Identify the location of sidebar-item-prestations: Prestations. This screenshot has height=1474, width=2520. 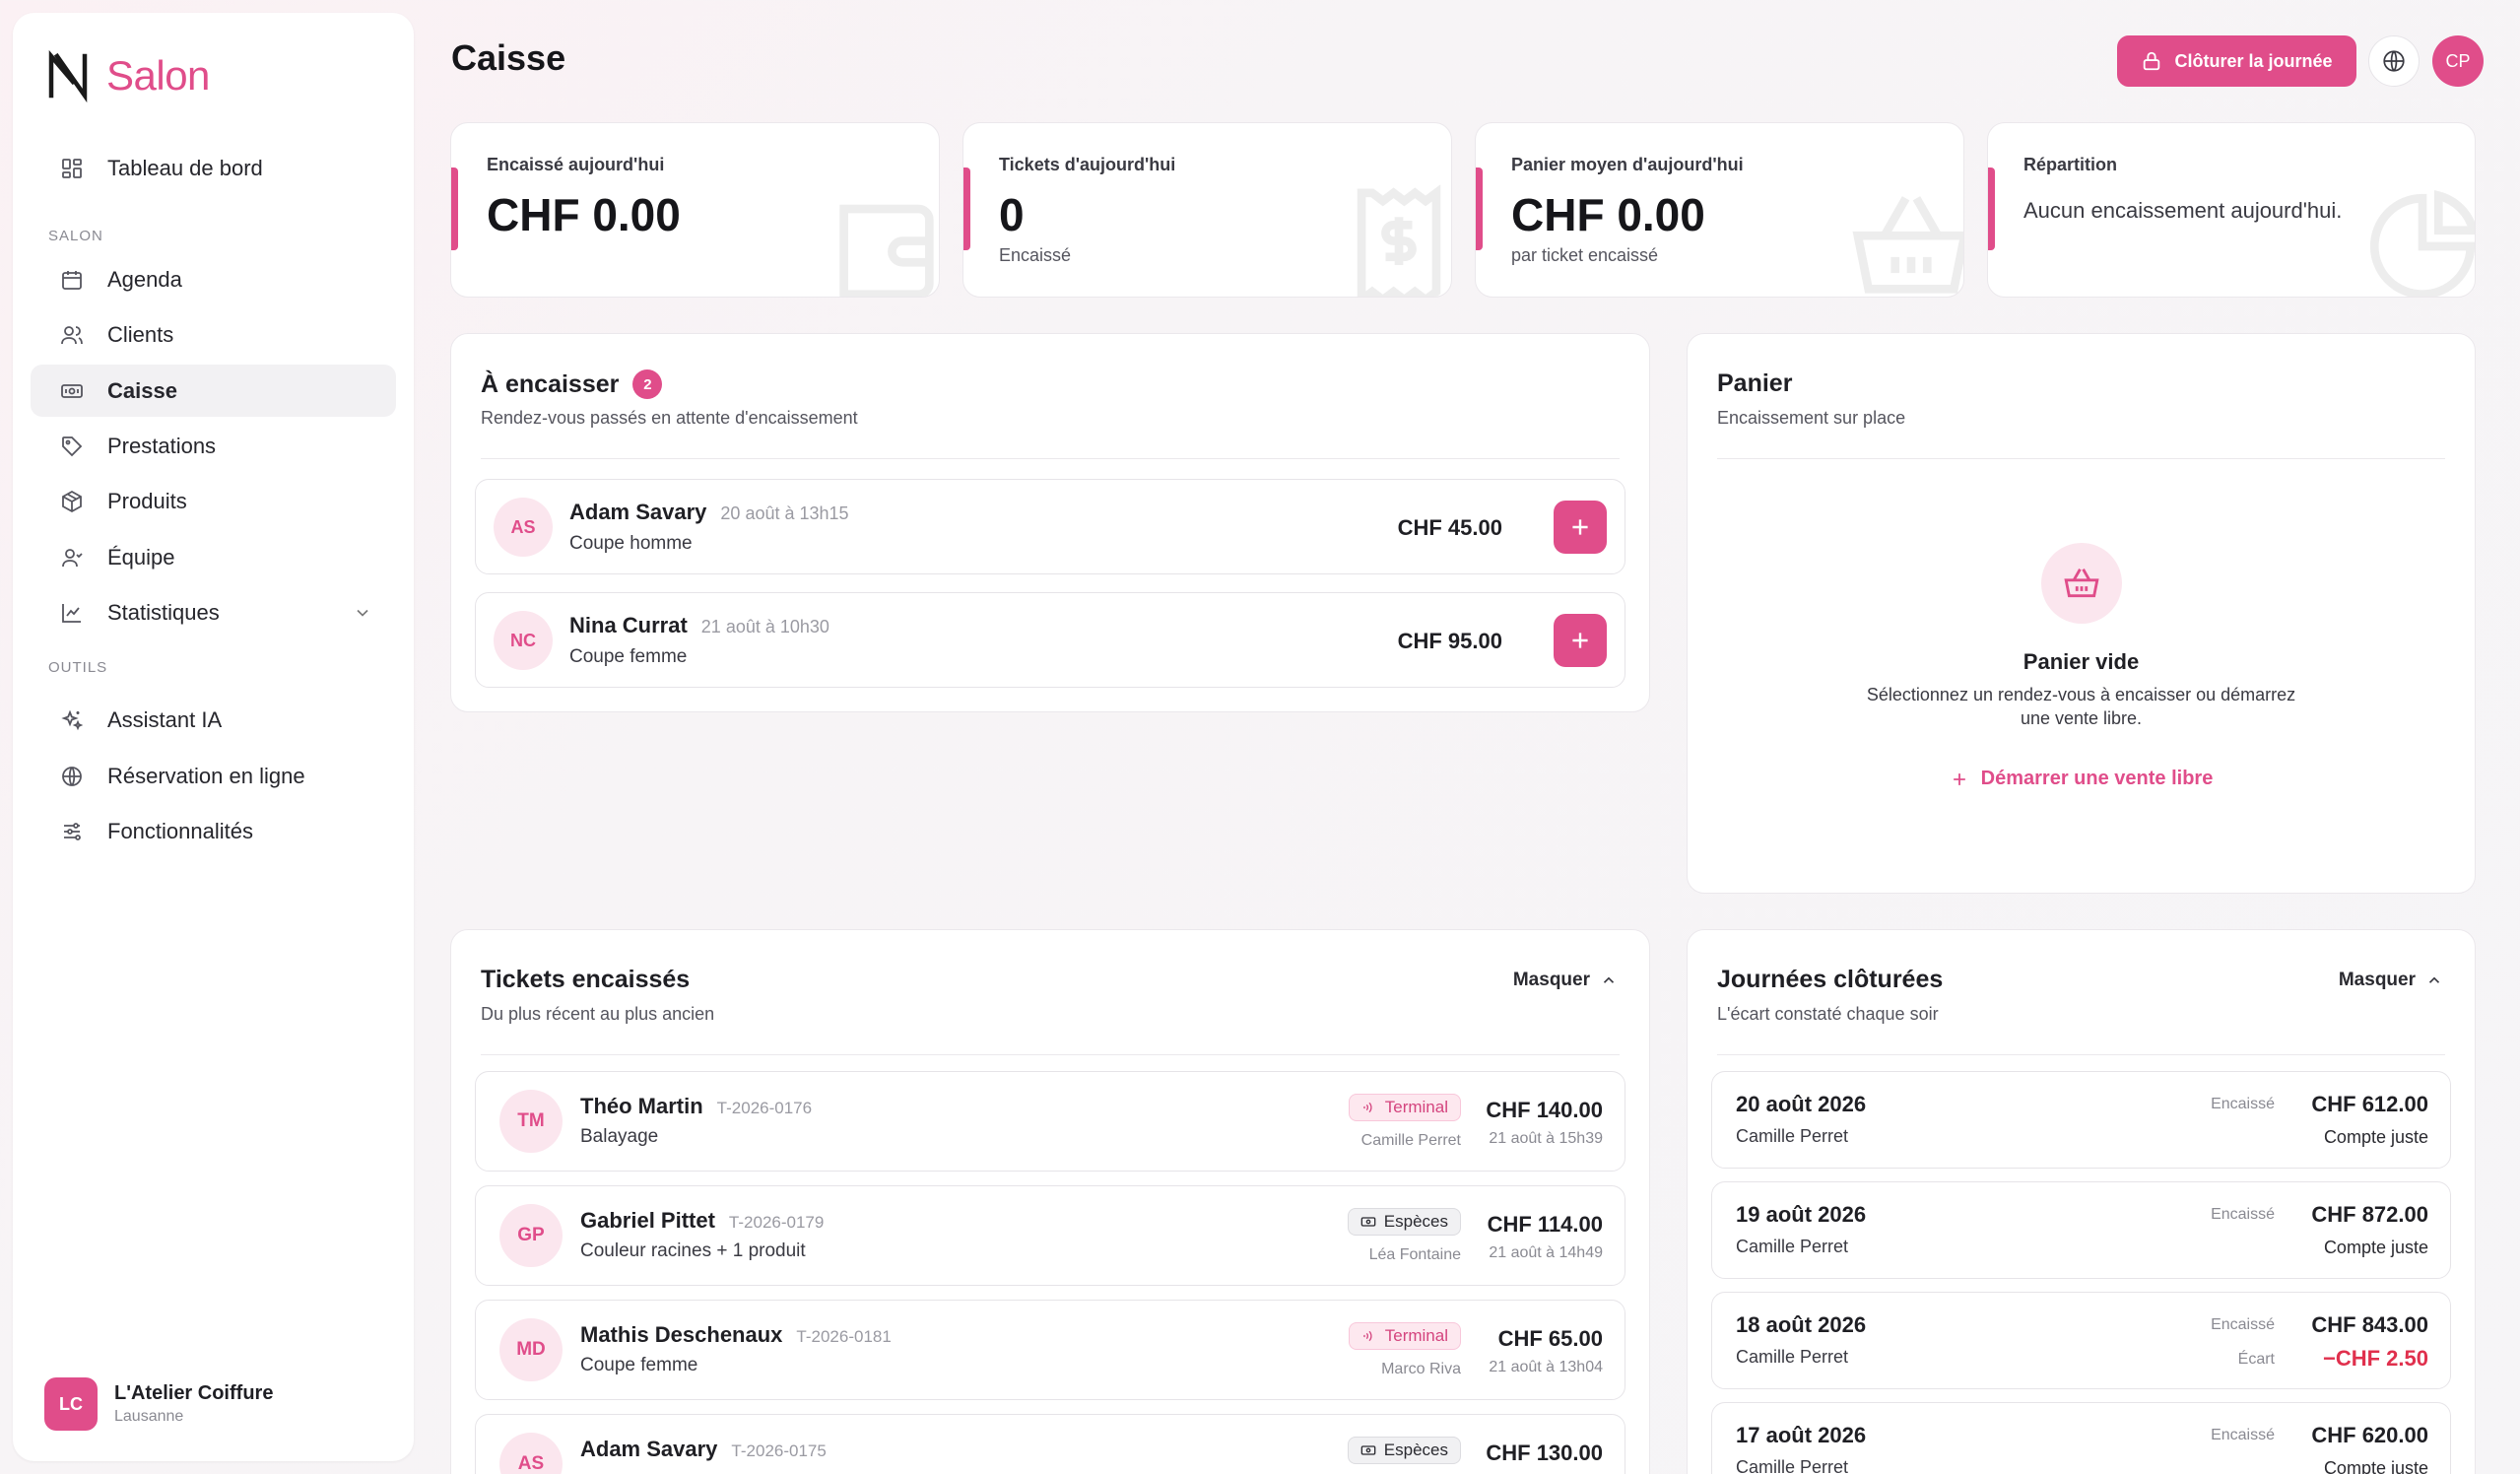
(213, 446).